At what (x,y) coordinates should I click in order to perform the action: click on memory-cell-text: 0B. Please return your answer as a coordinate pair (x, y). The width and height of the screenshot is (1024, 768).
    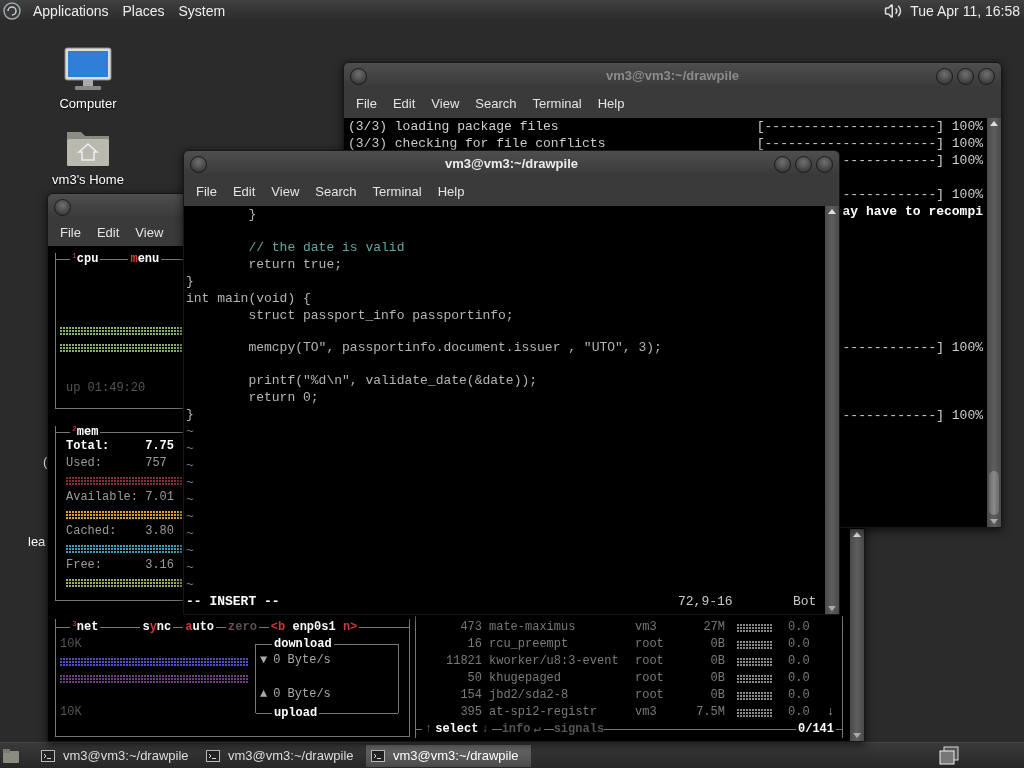
    Looking at the image, I should click on (717, 678).